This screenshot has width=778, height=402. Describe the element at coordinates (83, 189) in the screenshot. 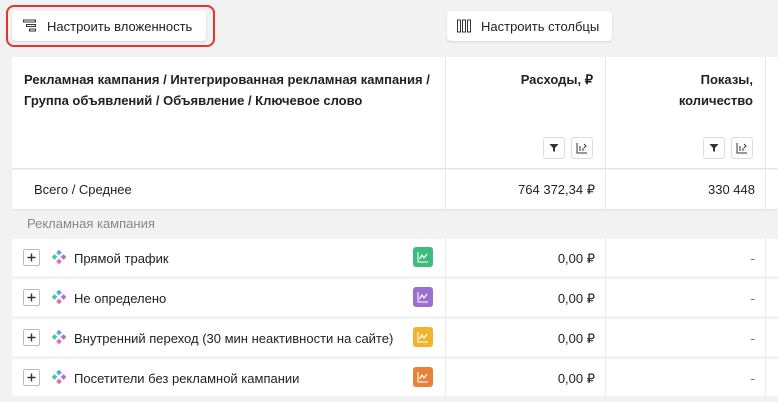

I see `total-label: Всего / Среднее` at that location.